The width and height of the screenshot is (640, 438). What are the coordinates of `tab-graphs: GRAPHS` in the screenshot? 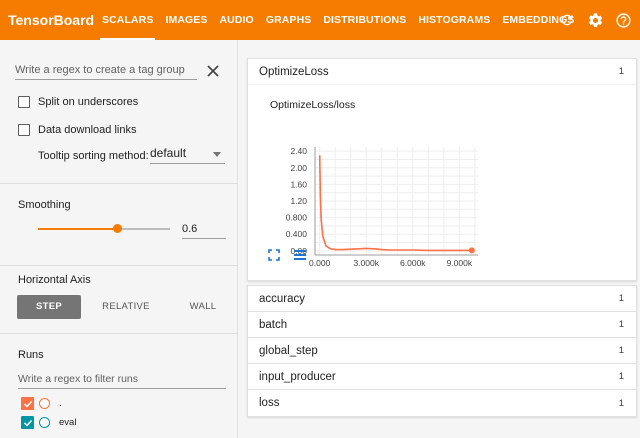 It's located at (289, 20).